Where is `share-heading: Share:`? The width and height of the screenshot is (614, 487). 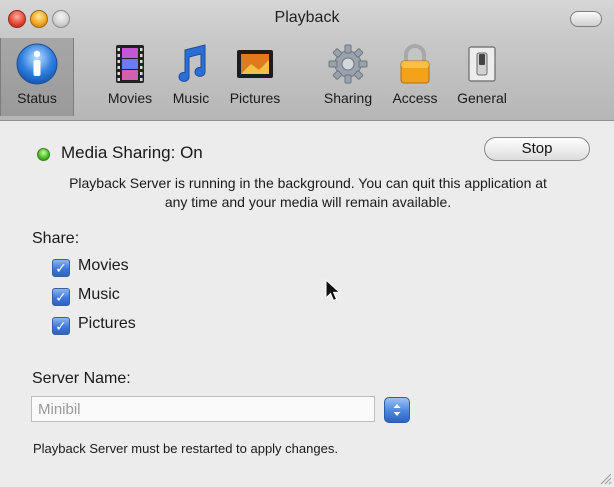
share-heading: Share: is located at coordinates (56, 238).